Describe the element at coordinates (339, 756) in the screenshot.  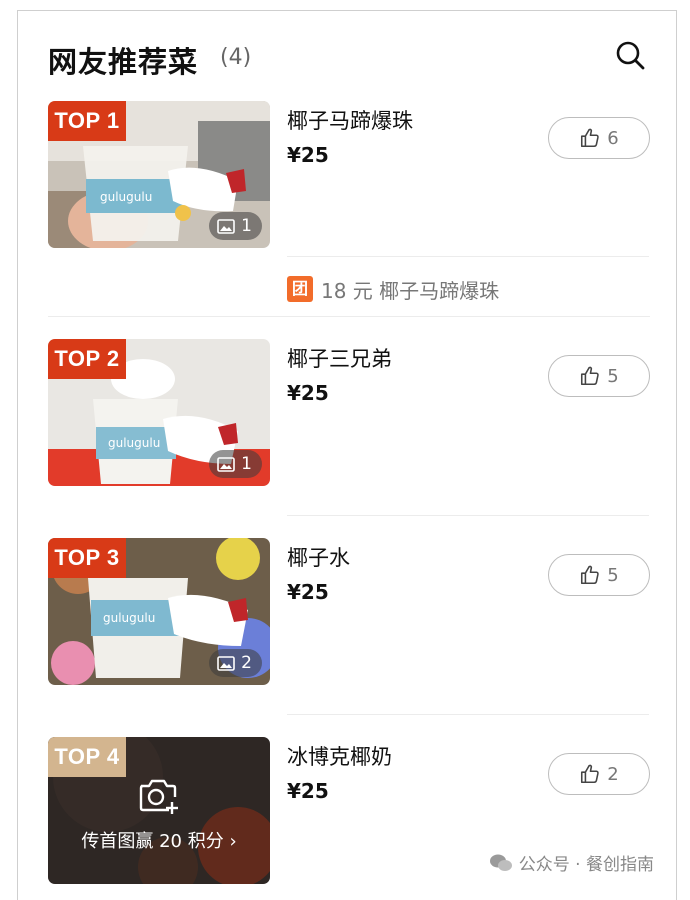
I see `dish-name: 冰博克椰奶` at that location.